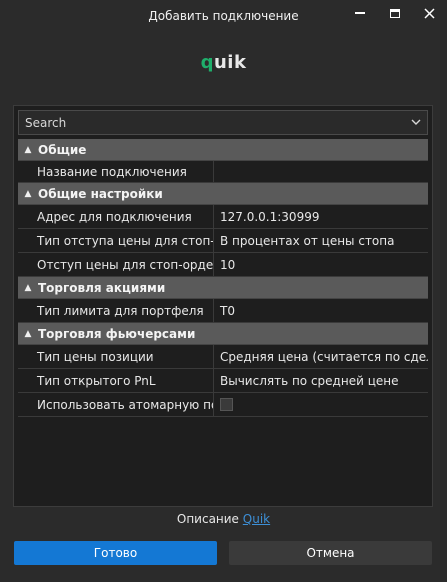 This screenshot has width=447, height=582. What do you see at coordinates (124, 240) in the screenshot?
I see `property-name: Тип отступа цены для стоп-ордера` at bounding box center [124, 240].